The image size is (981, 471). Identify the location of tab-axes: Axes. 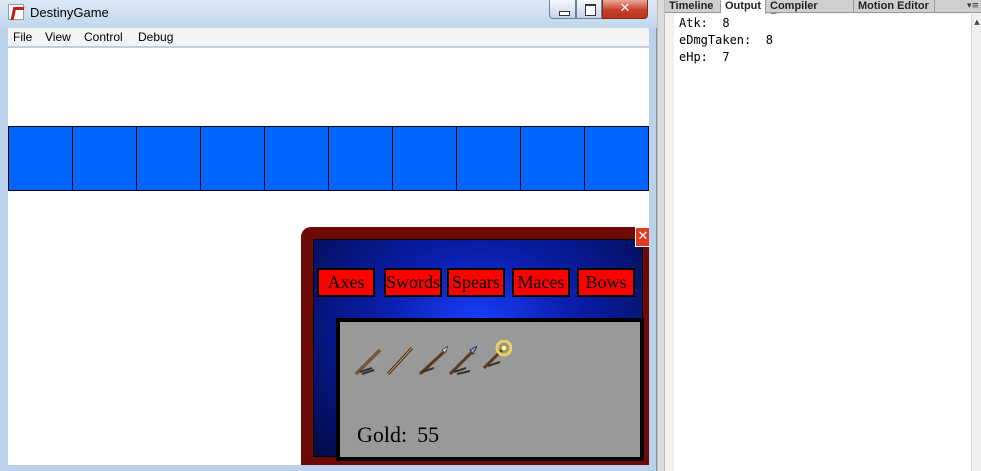
(346, 282).